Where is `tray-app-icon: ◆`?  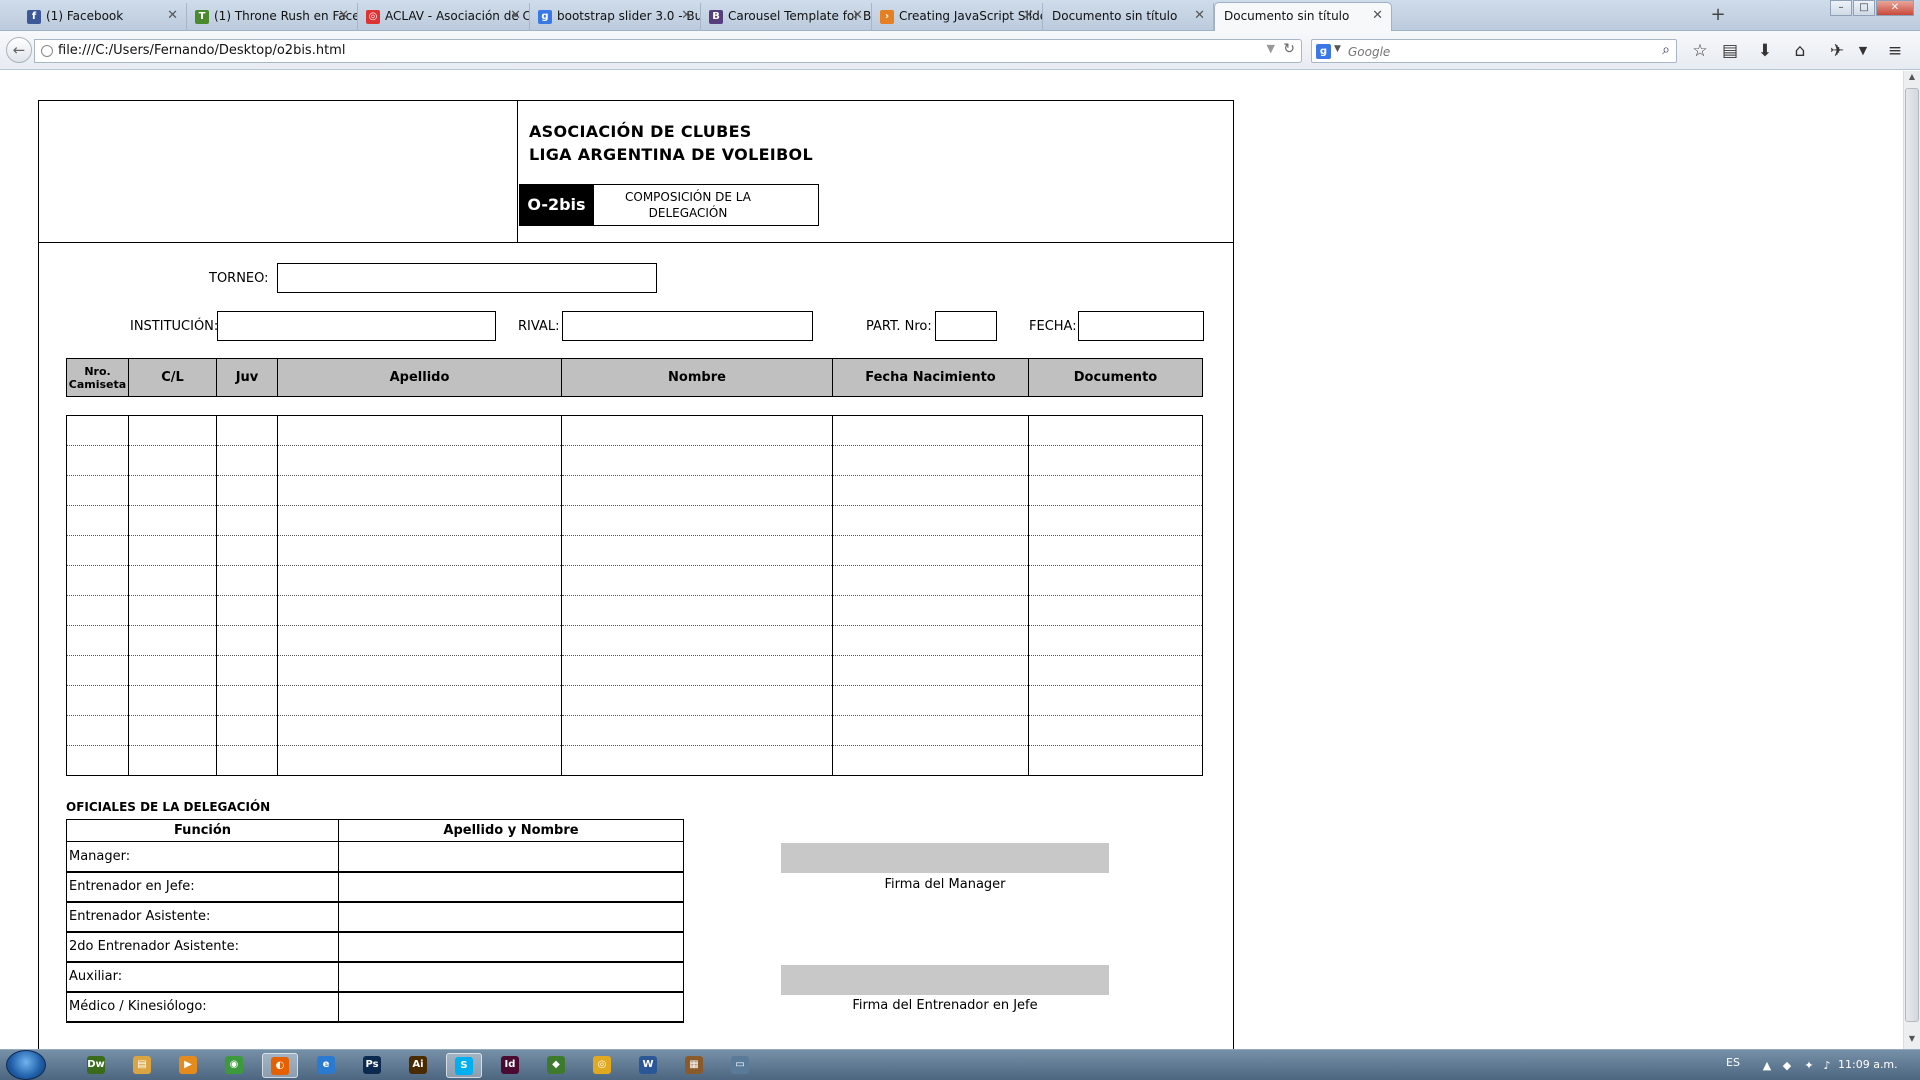
tray-app-icon: ◆ is located at coordinates (1787, 1066).